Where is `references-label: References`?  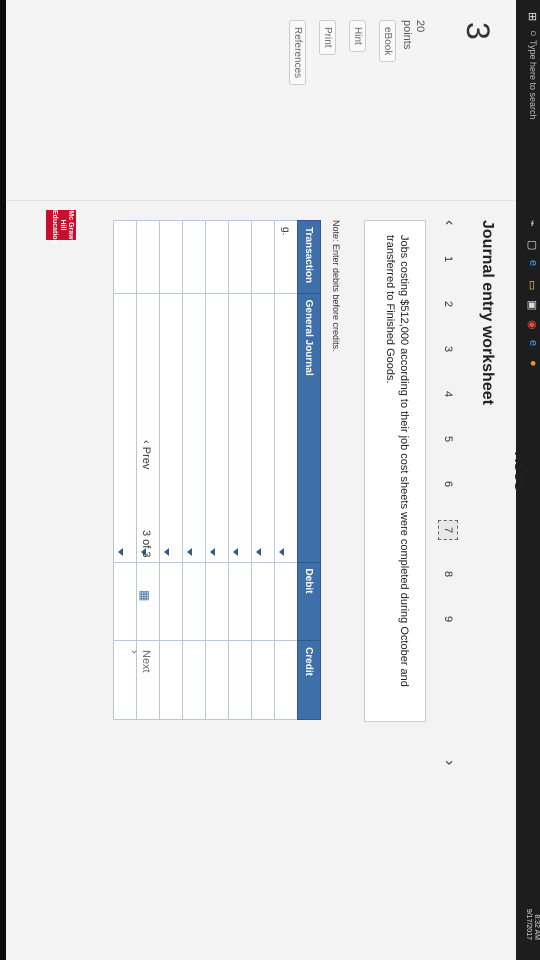
references-label: References is located at coordinates (297, 53).